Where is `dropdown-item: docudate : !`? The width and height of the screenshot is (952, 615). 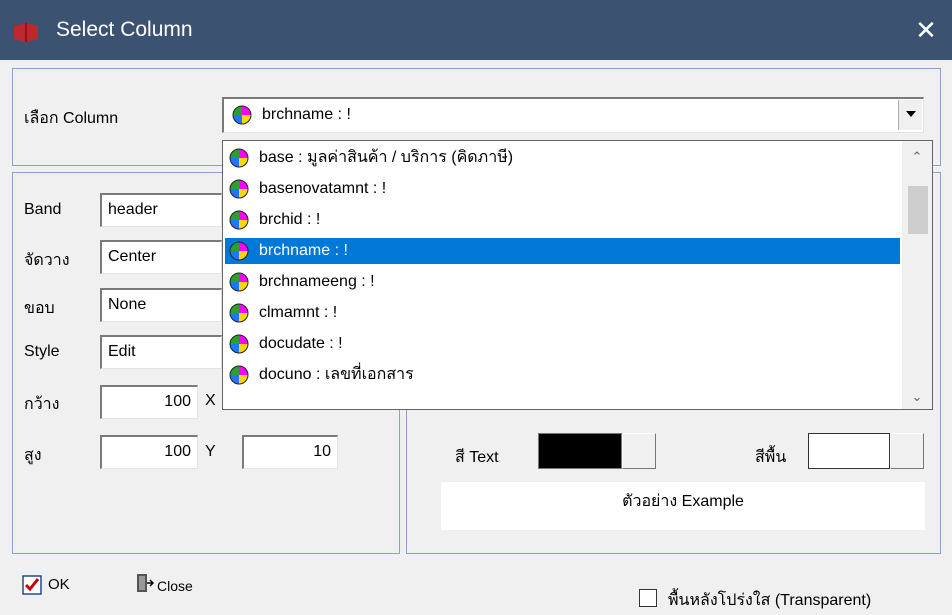 dropdown-item: docudate : ! is located at coordinates (562, 344).